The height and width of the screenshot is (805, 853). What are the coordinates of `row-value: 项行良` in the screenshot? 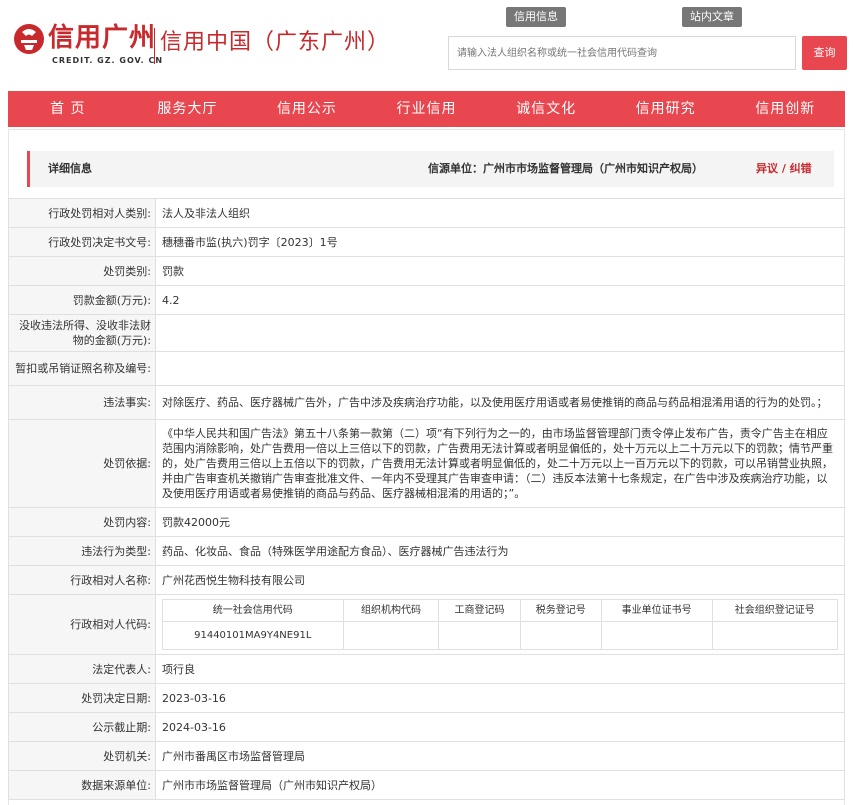 It's located at (500, 669).